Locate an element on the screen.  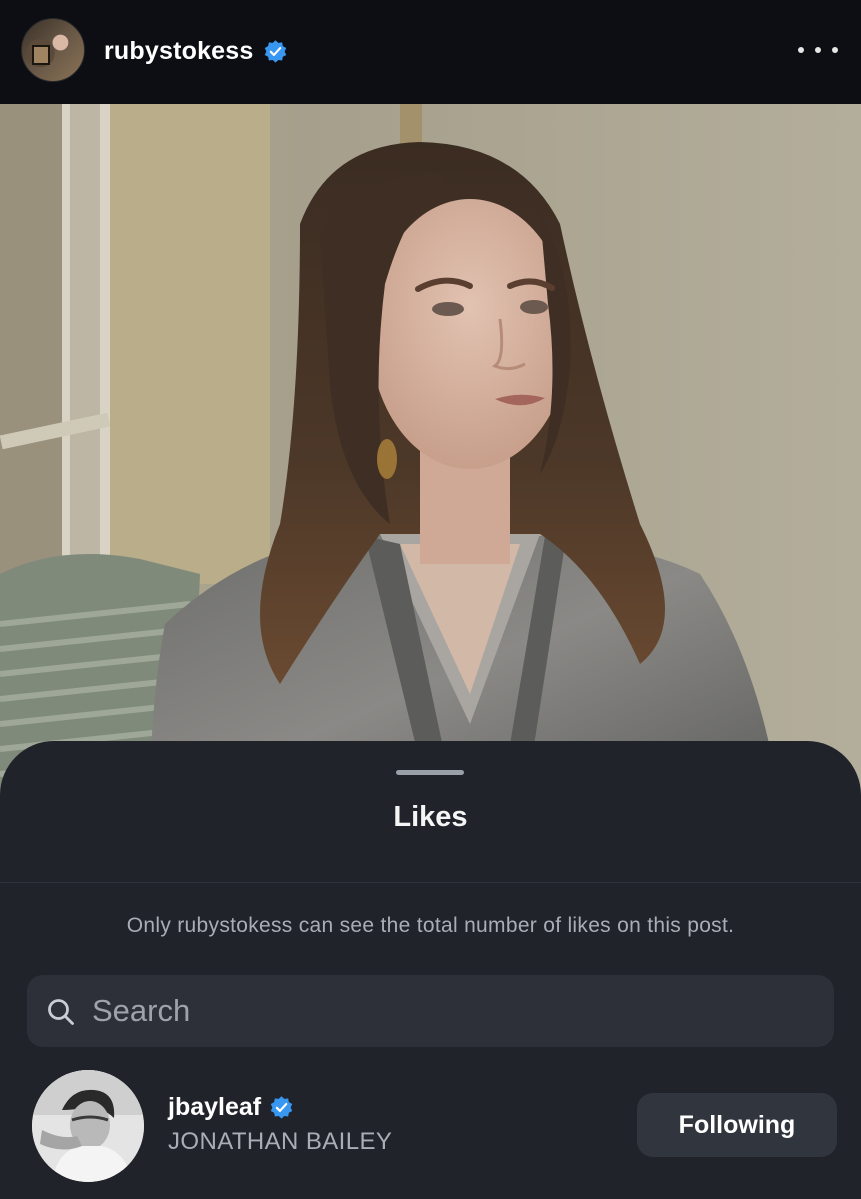
post-author-username: rubystokess is located at coordinates (179, 51).